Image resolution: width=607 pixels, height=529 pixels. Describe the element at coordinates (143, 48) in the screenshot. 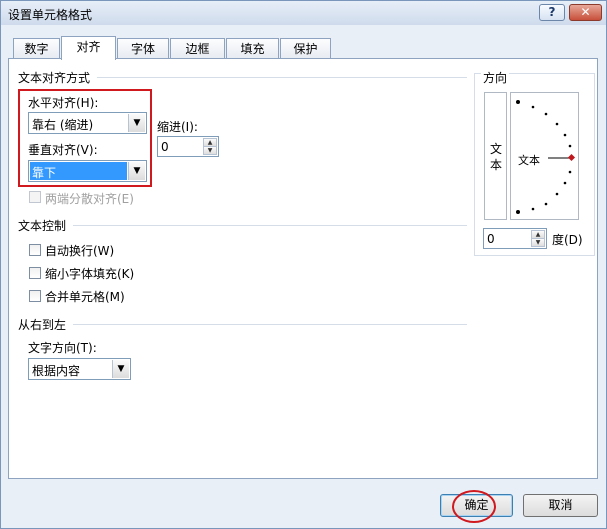

I see `tab-font: 字体` at that location.